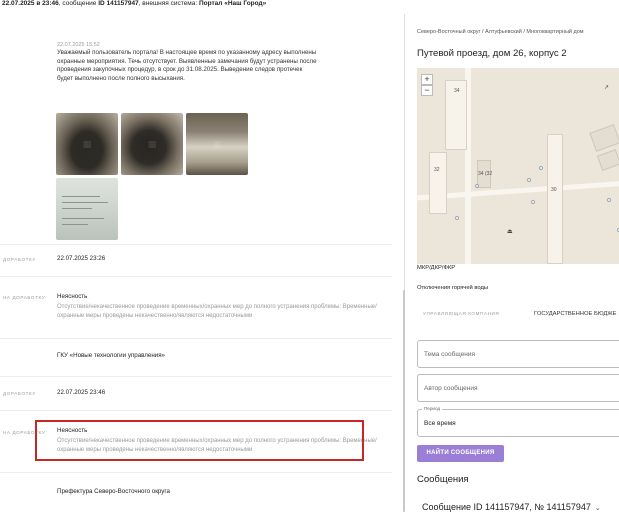 The height and width of the screenshot is (512, 619). What do you see at coordinates (443, 479) in the screenshot?
I see `messages-title: Сообщения` at bounding box center [443, 479].